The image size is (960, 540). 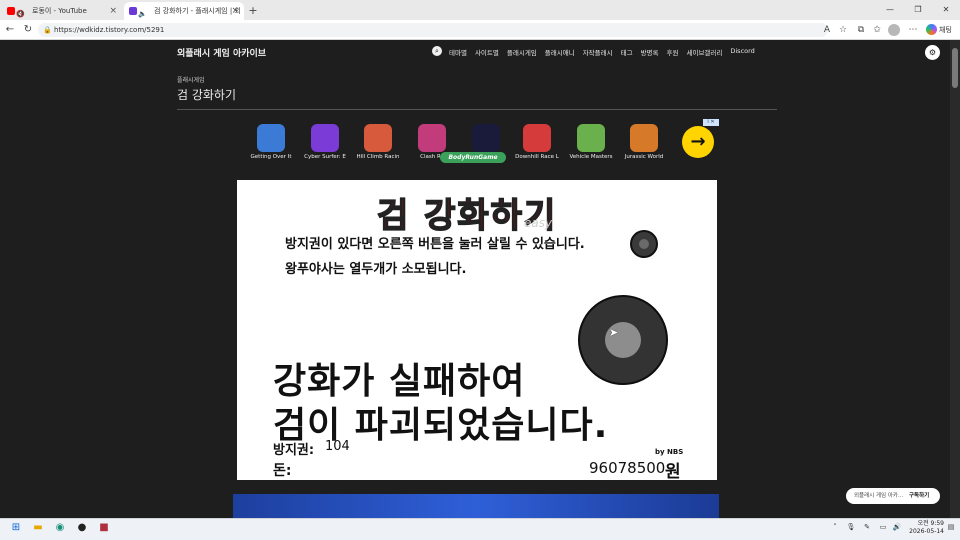 What do you see at coordinates (221, 52) in the screenshot?
I see `site-title: 외플래시 게임 아카이브` at bounding box center [221, 52].